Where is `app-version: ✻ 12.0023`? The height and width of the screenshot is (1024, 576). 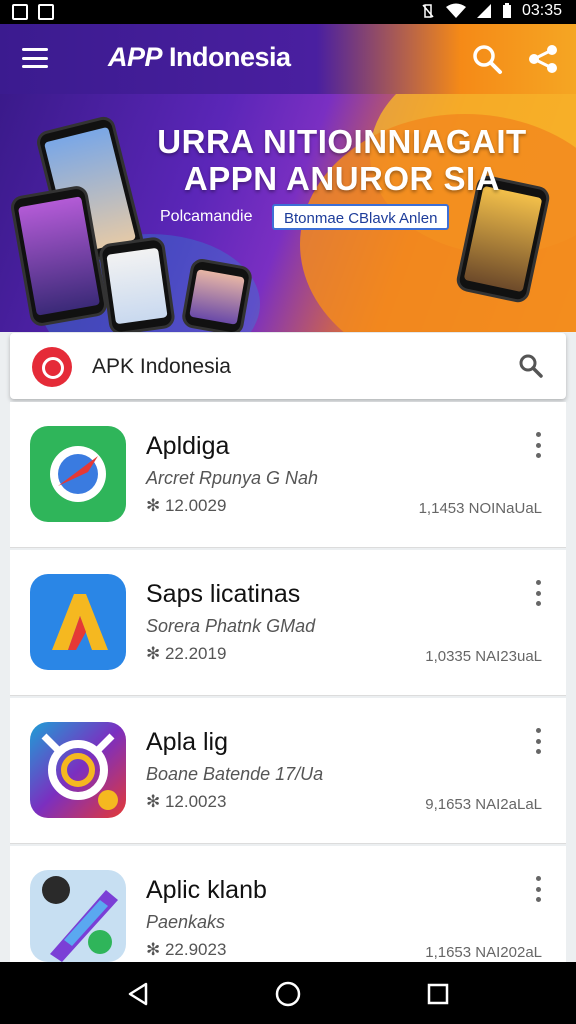 app-version: ✻ 12.0023 is located at coordinates (186, 801).